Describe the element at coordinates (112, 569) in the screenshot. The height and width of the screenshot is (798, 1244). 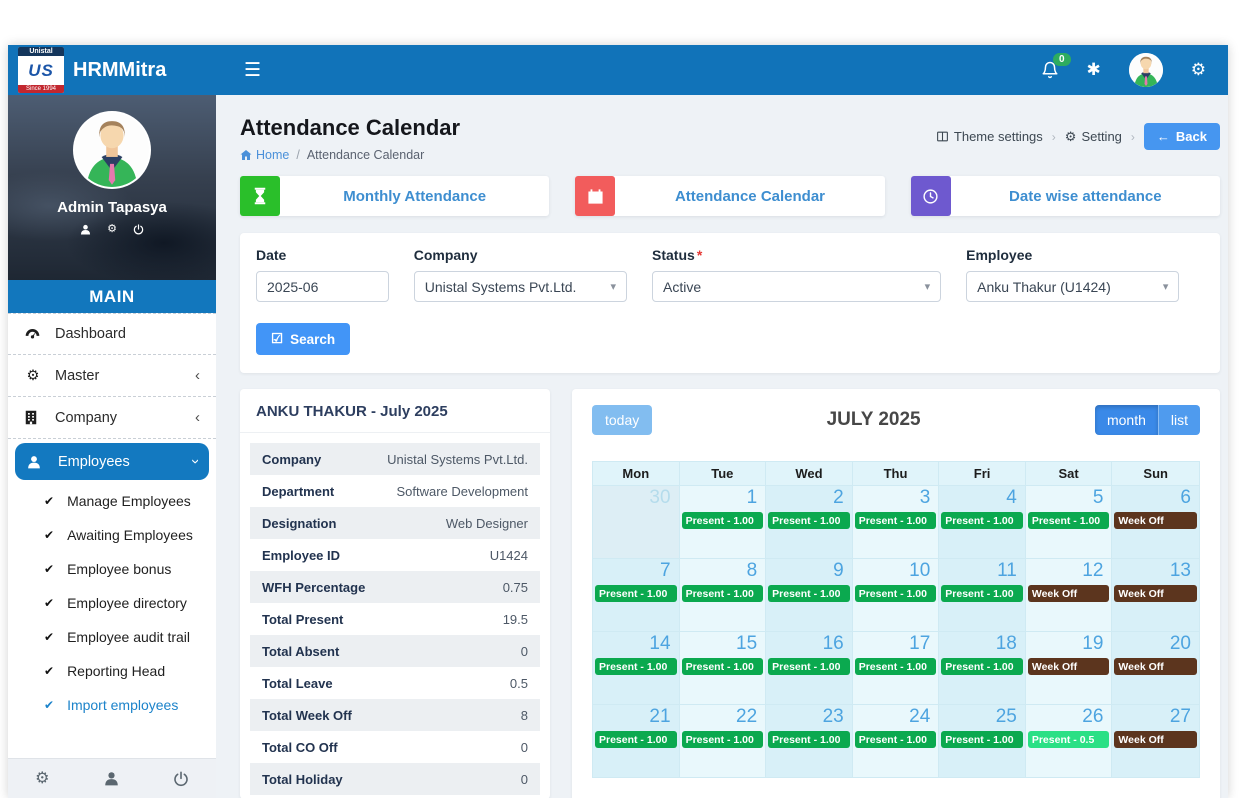
I see `sidebar-subitem-employee-bonus: ✔ Employee bonus` at that location.